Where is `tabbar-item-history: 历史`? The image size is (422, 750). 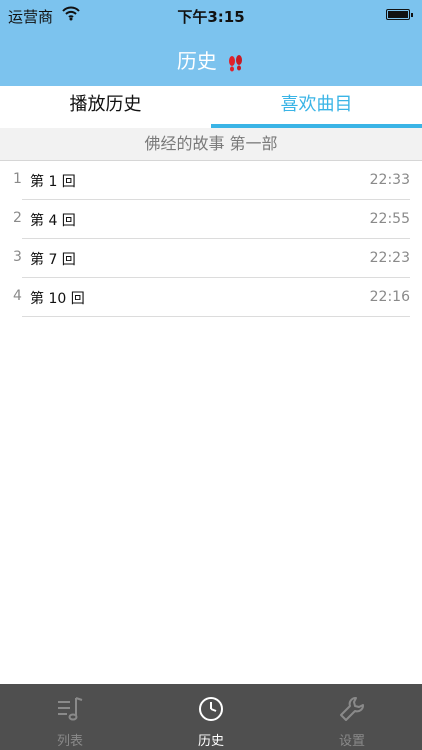
tabbar-item-history: 历史 is located at coordinates (211, 717).